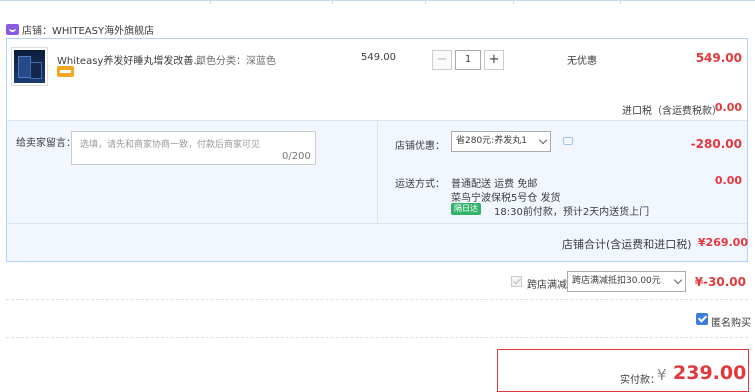  I want to click on shop-discount-selected: 省280元:养发丸1, so click(491, 141).